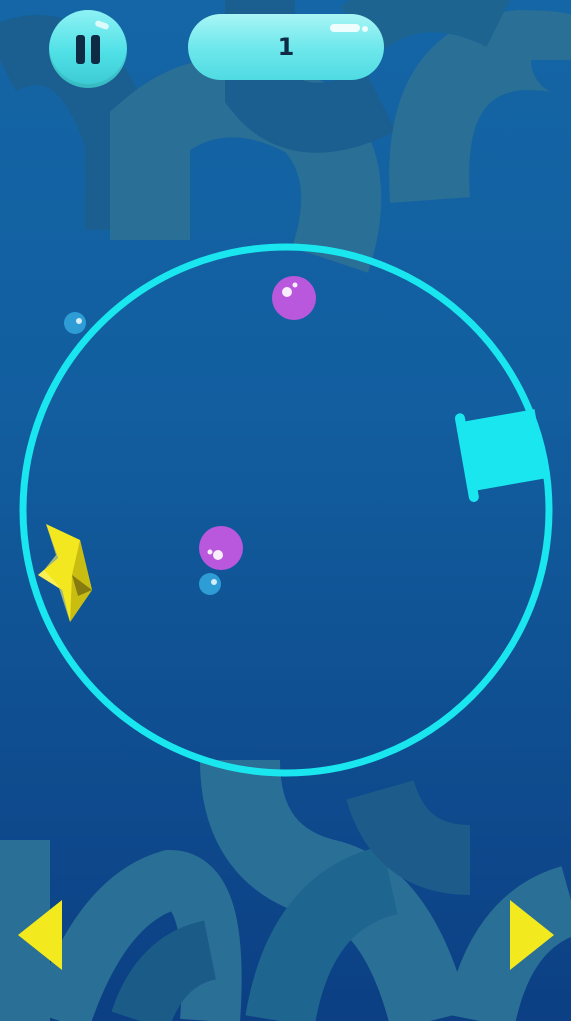 The image size is (571, 1021). I want to click on paddle, so click(500, 456).